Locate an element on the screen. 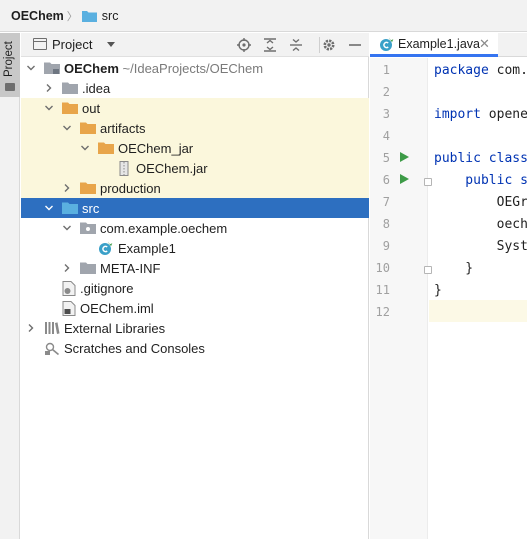 The height and width of the screenshot is (539, 527). left-tool-stripe: Project is located at coordinates (10, 286).